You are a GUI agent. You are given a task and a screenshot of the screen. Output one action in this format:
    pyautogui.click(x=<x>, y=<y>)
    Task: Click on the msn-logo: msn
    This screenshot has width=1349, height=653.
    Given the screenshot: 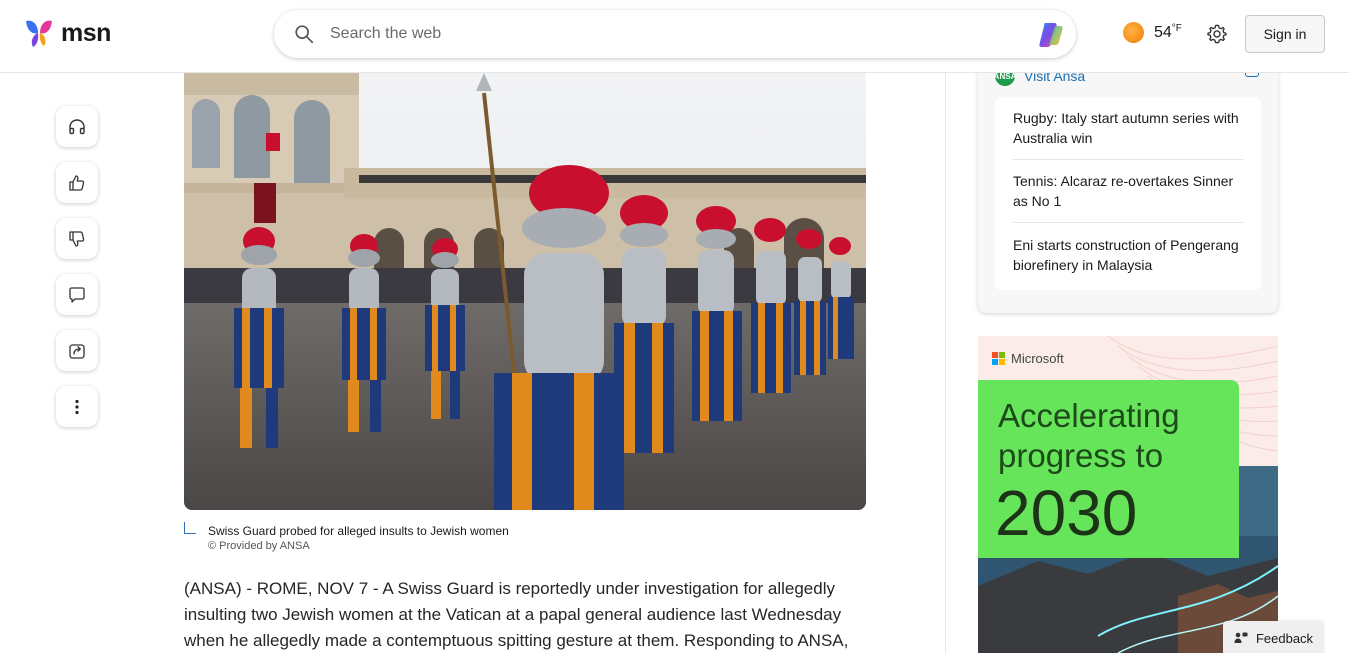 What is the action you would take?
    pyautogui.click(x=67, y=33)
    